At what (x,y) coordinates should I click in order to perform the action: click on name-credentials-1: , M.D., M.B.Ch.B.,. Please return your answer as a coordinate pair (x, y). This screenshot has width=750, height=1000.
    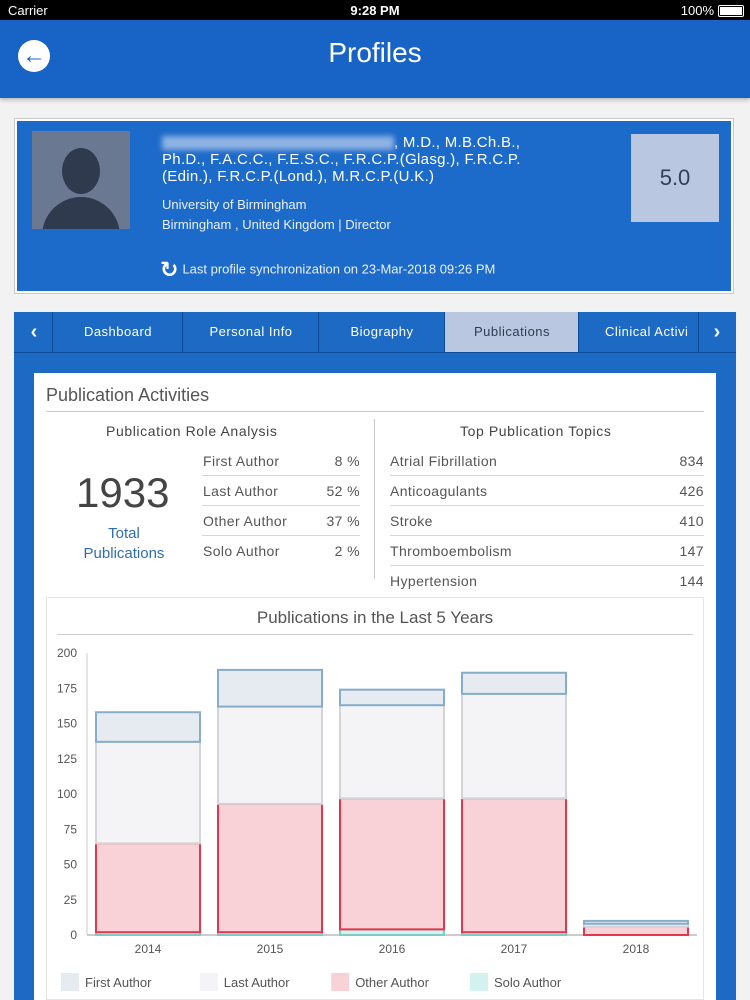
    Looking at the image, I should click on (457, 142).